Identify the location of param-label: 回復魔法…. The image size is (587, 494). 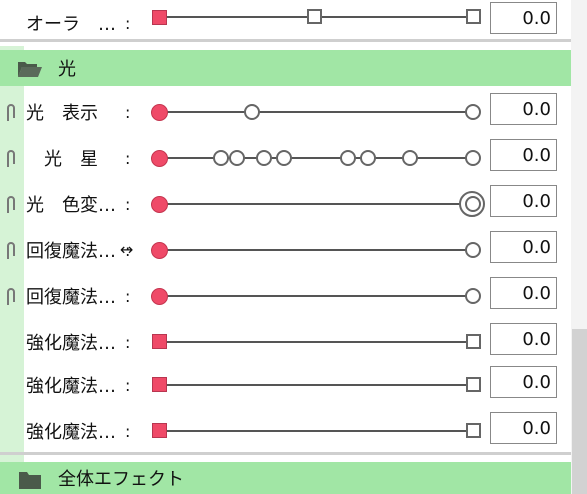
(71, 297).